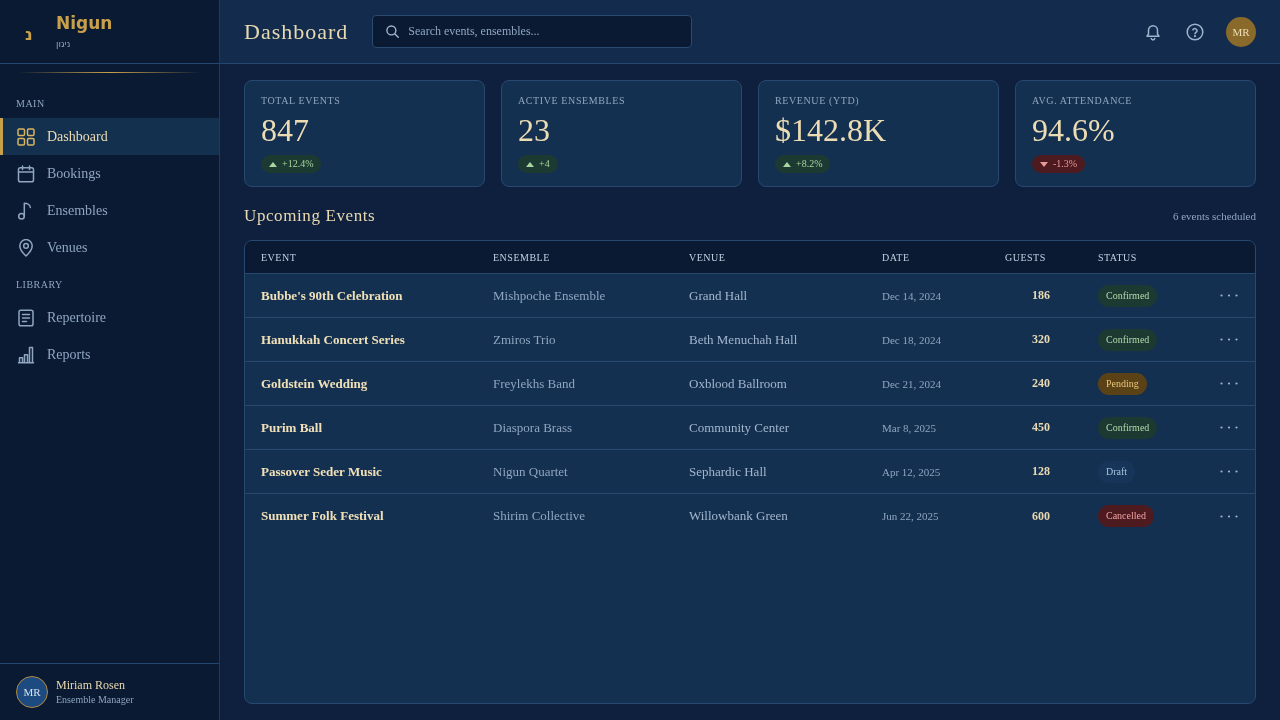 This screenshot has width=1280, height=720. What do you see at coordinates (26, 173) in the screenshot?
I see `calendar-icon` at bounding box center [26, 173].